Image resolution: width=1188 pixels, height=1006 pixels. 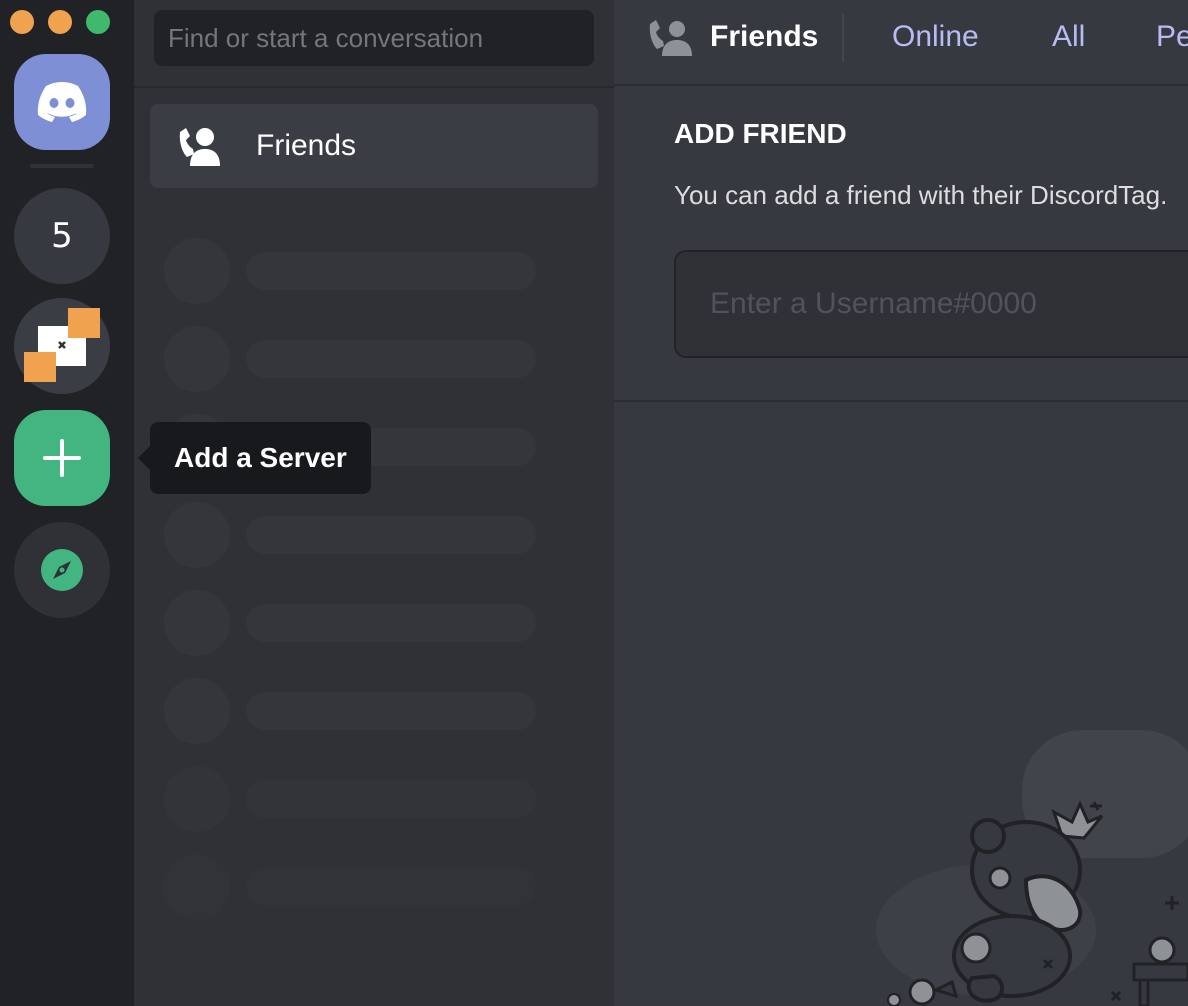 I want to click on add-server-button, so click(x=62, y=458).